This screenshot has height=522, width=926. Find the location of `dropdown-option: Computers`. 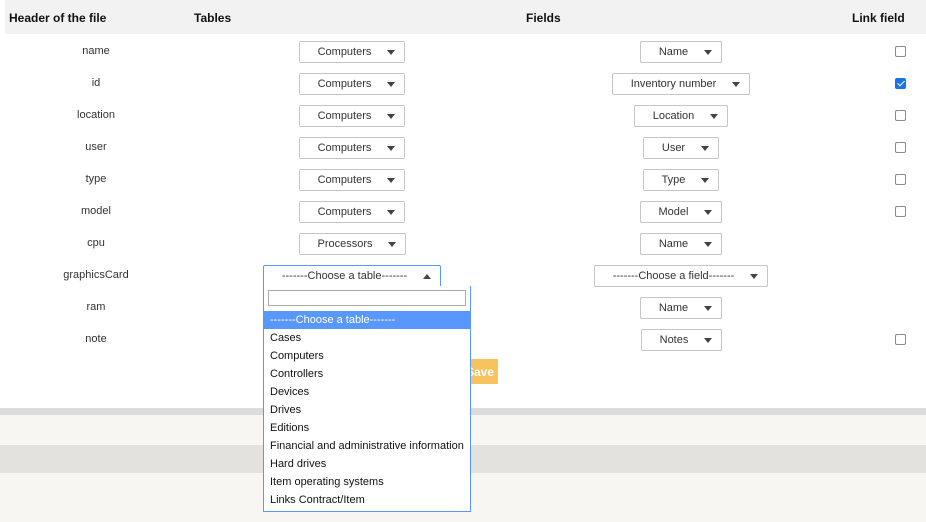

dropdown-option: Computers is located at coordinates (367, 356).